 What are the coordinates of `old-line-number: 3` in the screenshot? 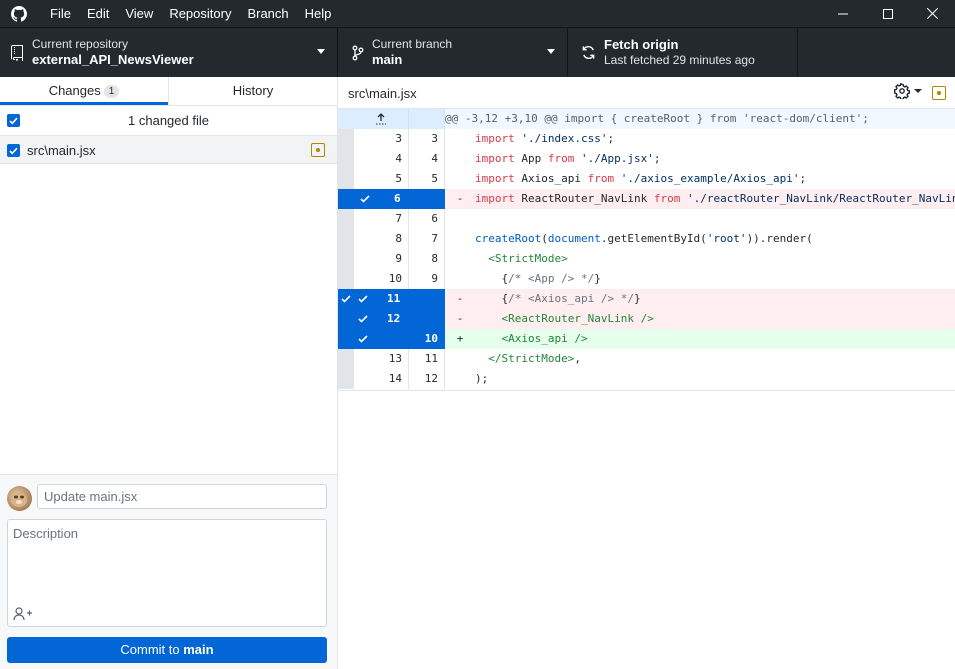 It's located at (381, 139).